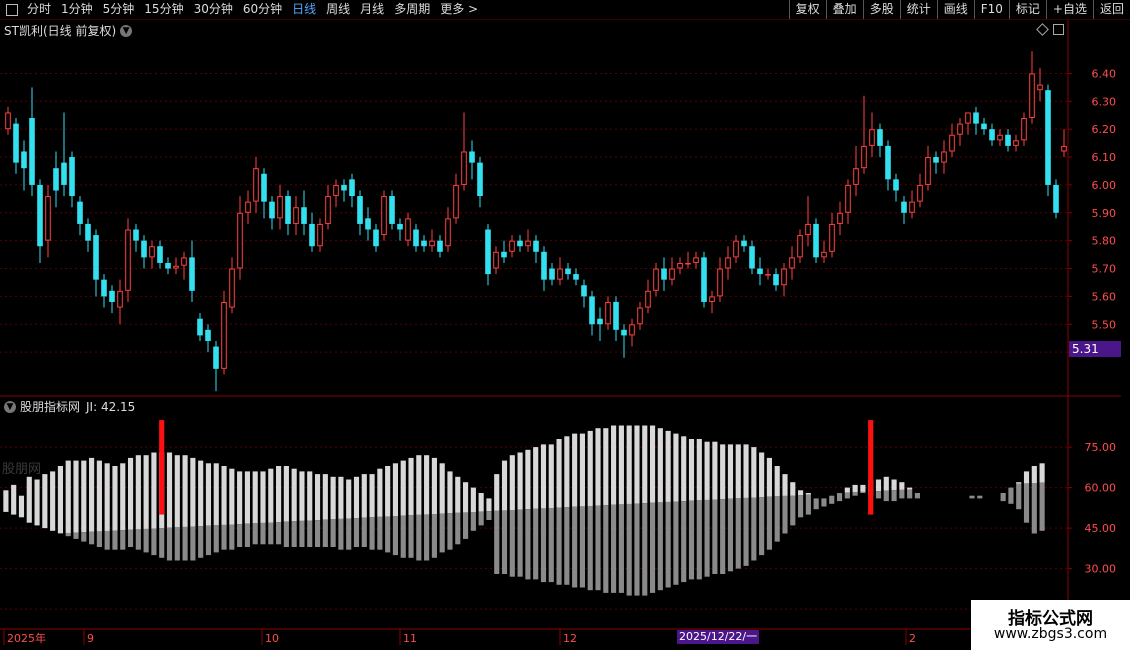 This screenshot has width=1130, height=650. Describe the element at coordinates (1050, 29) in the screenshot. I see `panel-controls` at that location.